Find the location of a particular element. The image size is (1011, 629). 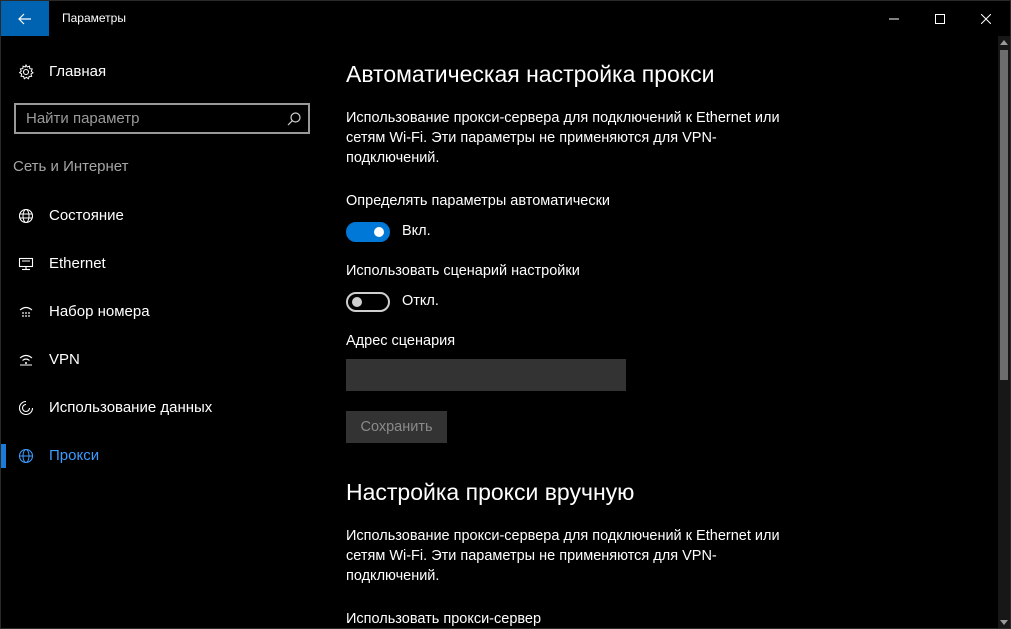

sidebar-item-label: Прокси is located at coordinates (74, 455).